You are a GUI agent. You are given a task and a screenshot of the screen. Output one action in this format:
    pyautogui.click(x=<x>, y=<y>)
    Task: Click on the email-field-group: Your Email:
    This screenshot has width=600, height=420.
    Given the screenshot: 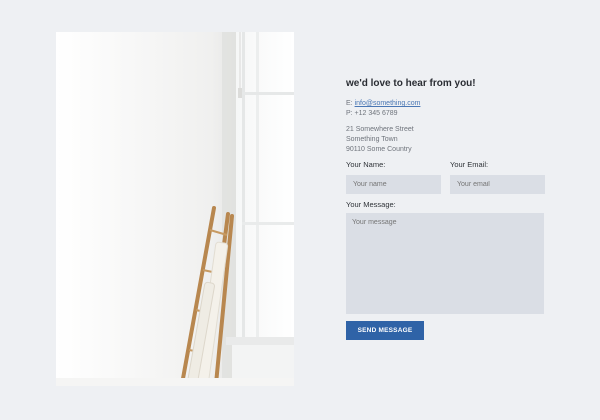 What is the action you would take?
    pyautogui.click(x=497, y=177)
    